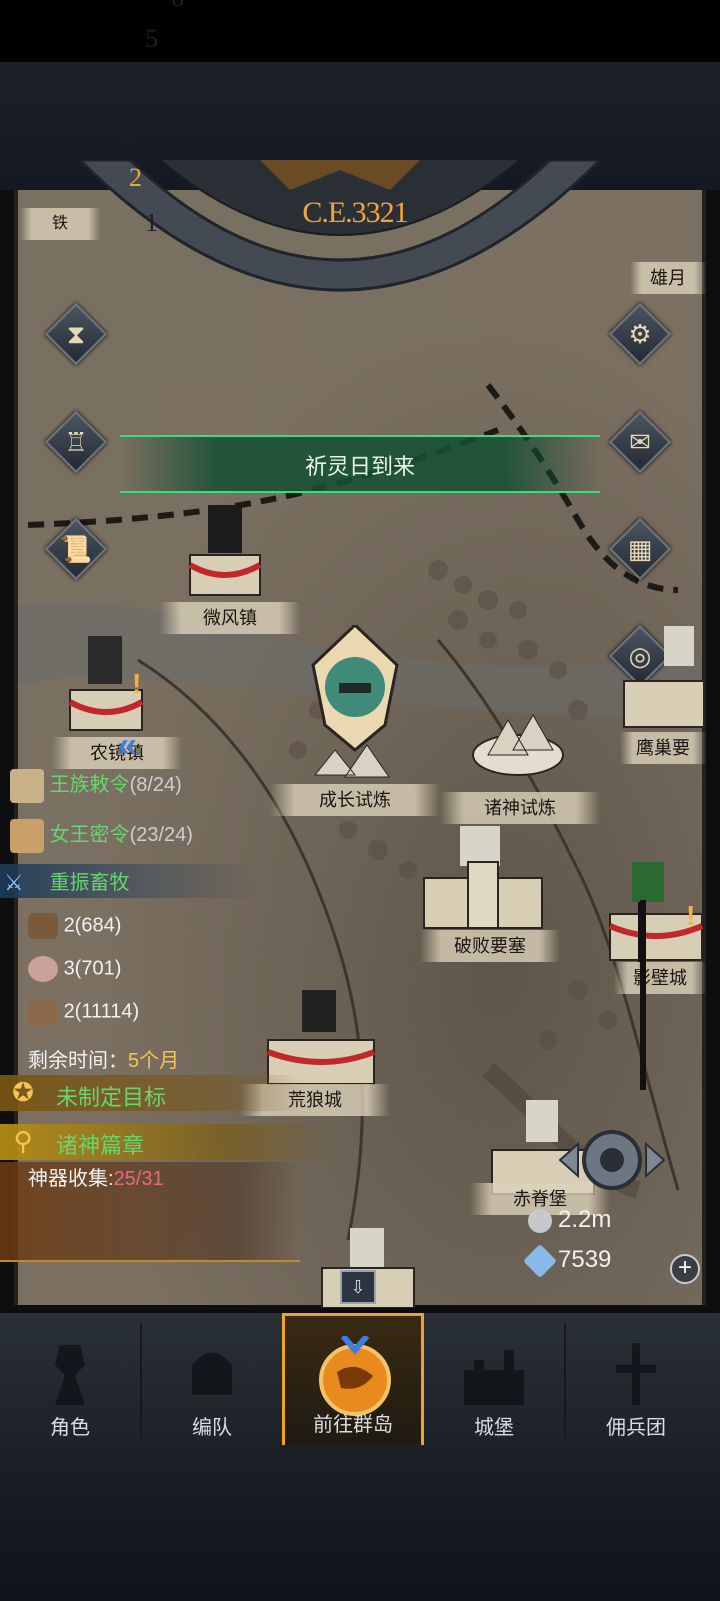  I want to click on add-crystal-button: +, so click(685, 1269).